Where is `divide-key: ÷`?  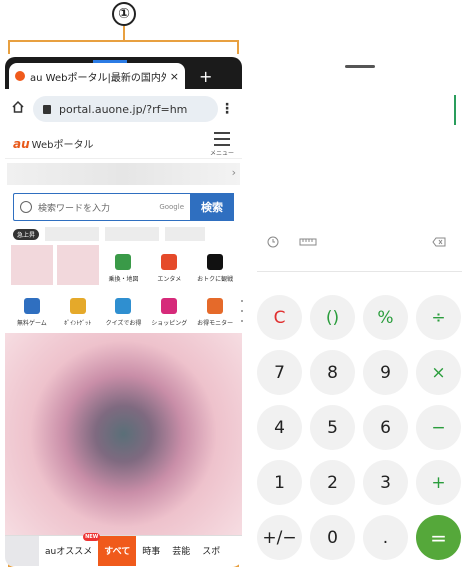
divide-key: ÷ is located at coordinates (438, 317).